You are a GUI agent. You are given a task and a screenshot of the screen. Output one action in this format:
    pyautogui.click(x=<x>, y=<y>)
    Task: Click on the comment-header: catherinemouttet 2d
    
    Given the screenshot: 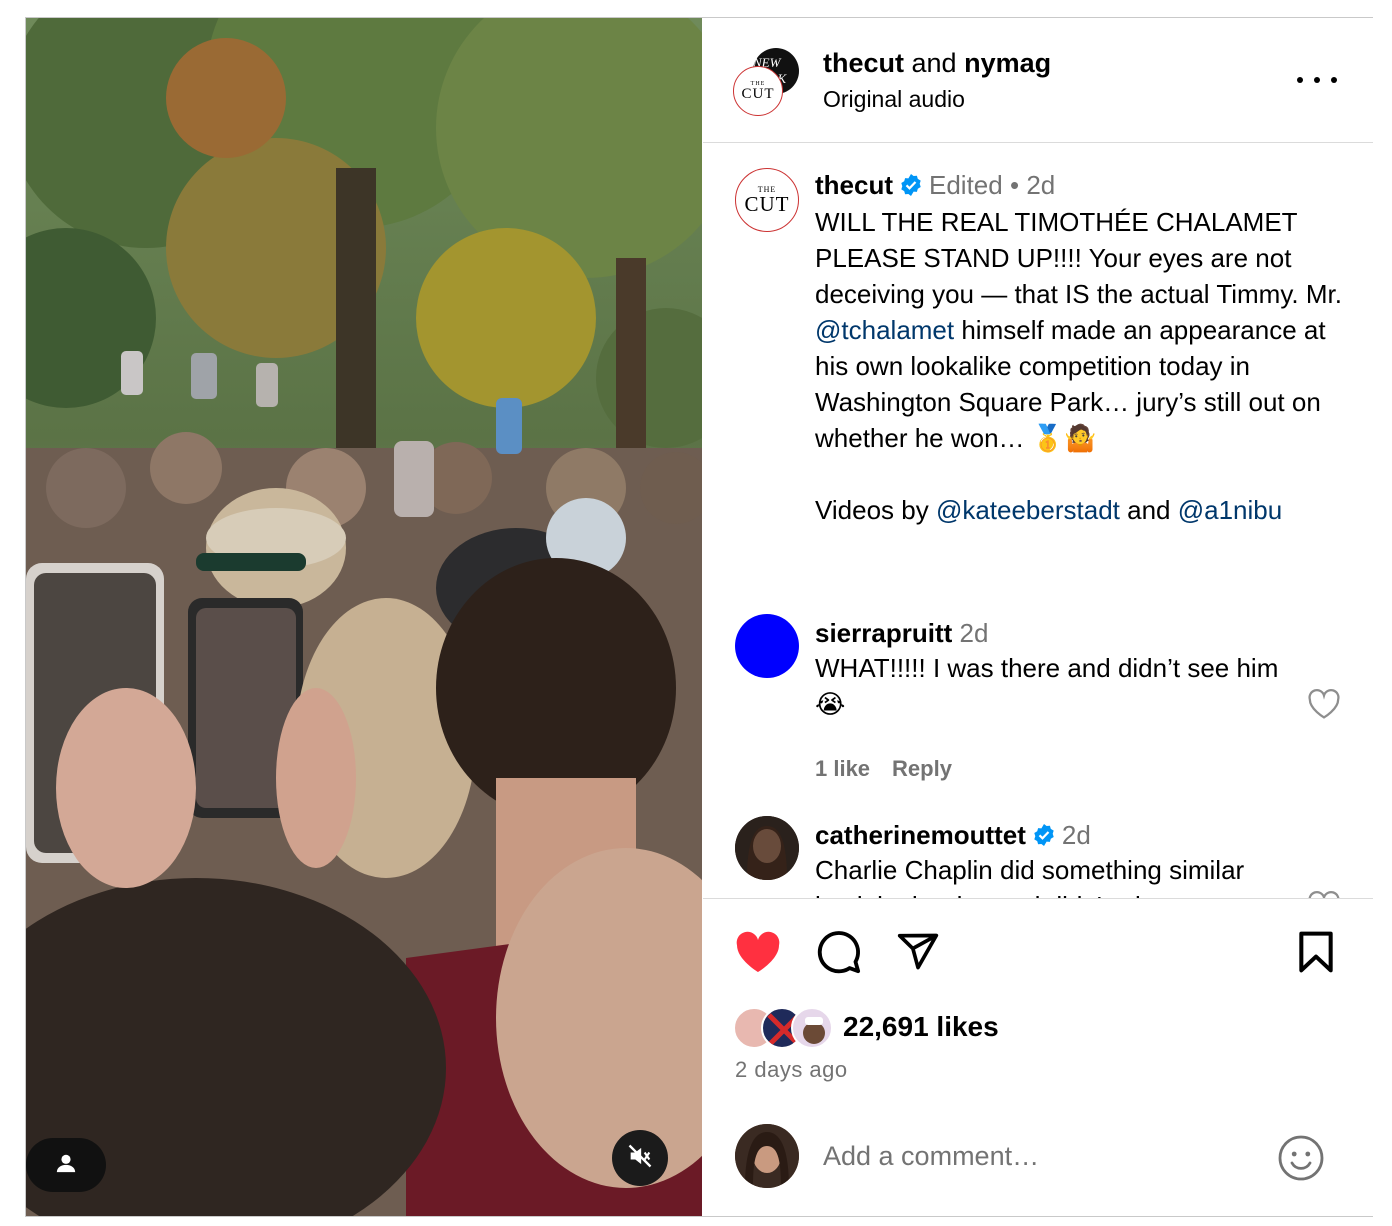 What is the action you would take?
    pyautogui.click(x=953, y=837)
    